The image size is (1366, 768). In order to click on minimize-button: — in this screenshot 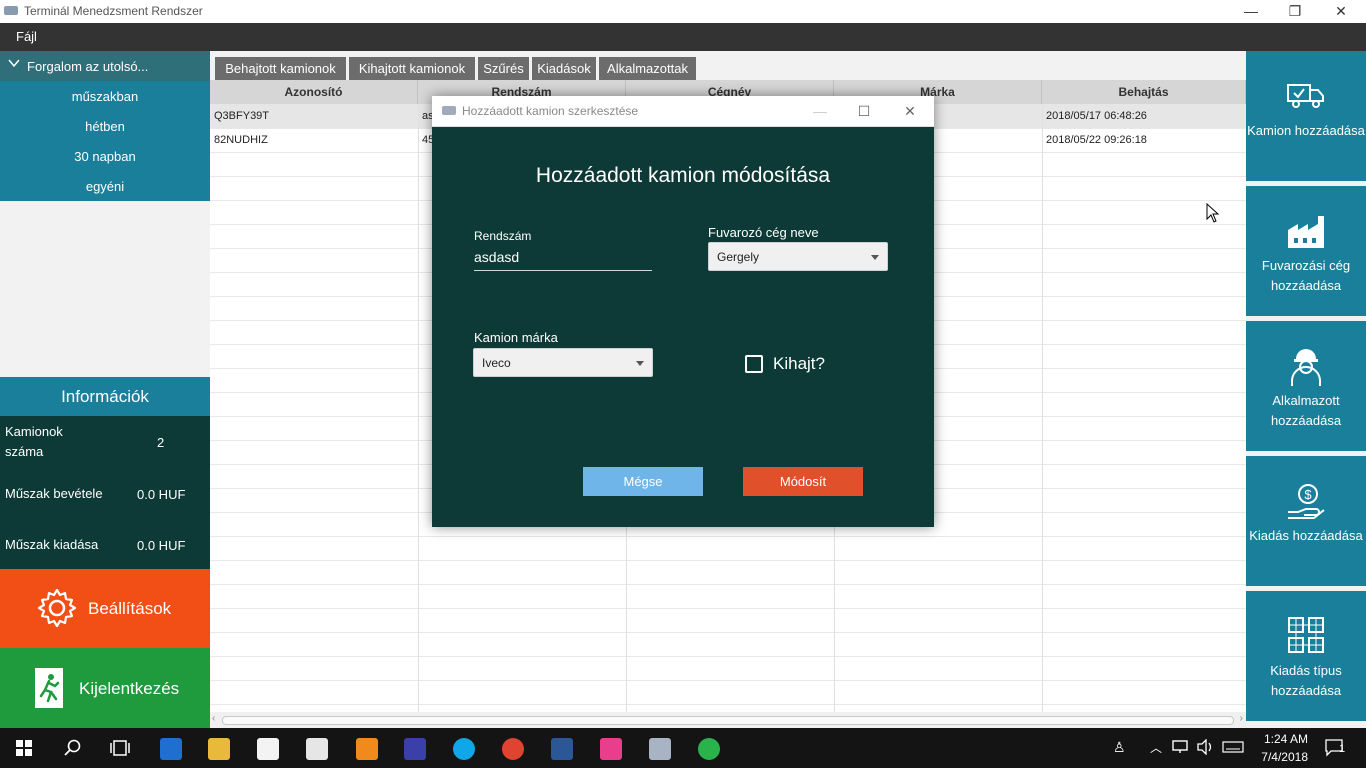, I will do `click(1251, 11)`.